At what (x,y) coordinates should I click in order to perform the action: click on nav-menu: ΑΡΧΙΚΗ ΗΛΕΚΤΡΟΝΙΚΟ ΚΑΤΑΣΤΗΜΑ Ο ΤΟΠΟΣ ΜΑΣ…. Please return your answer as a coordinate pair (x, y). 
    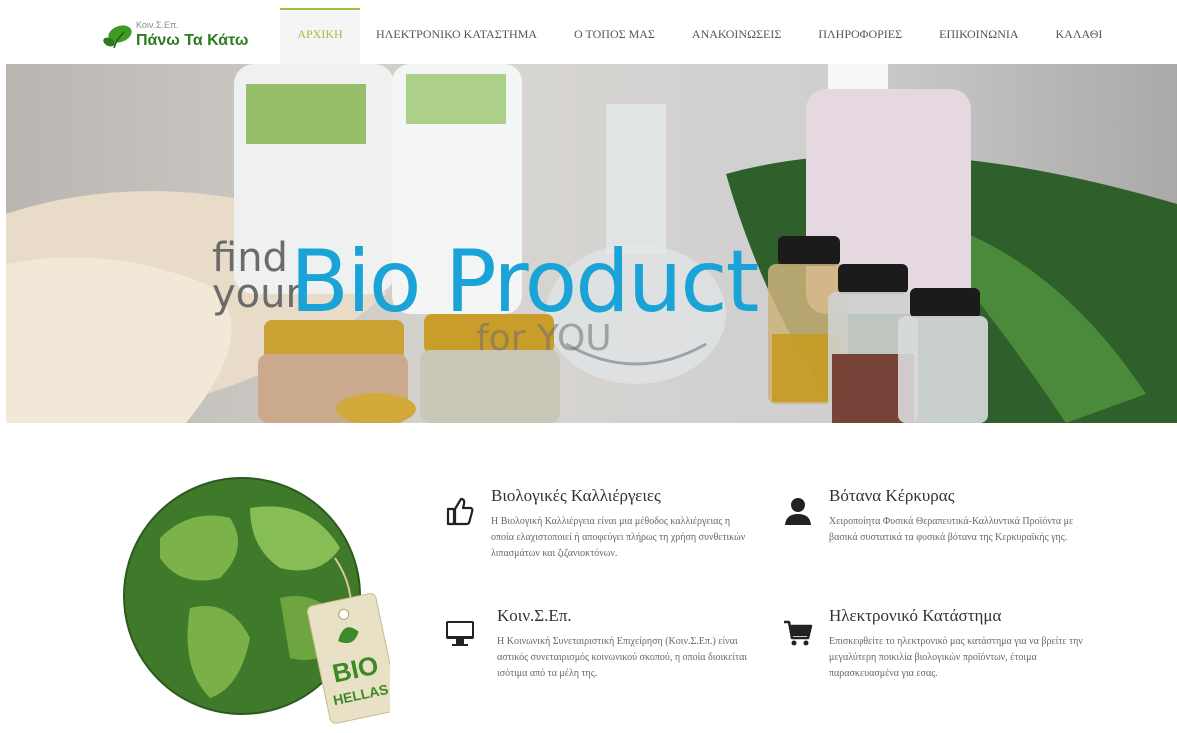
    Looking at the image, I should click on (691, 37).